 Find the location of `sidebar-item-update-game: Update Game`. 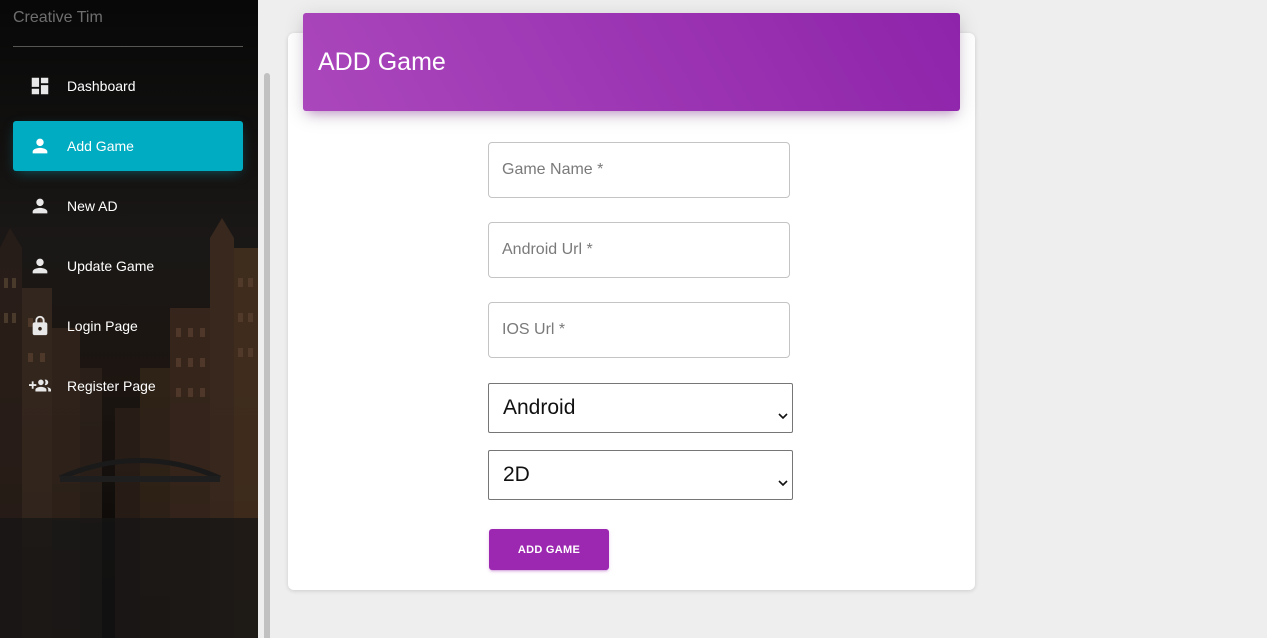

sidebar-item-update-game: Update Game is located at coordinates (128, 266).